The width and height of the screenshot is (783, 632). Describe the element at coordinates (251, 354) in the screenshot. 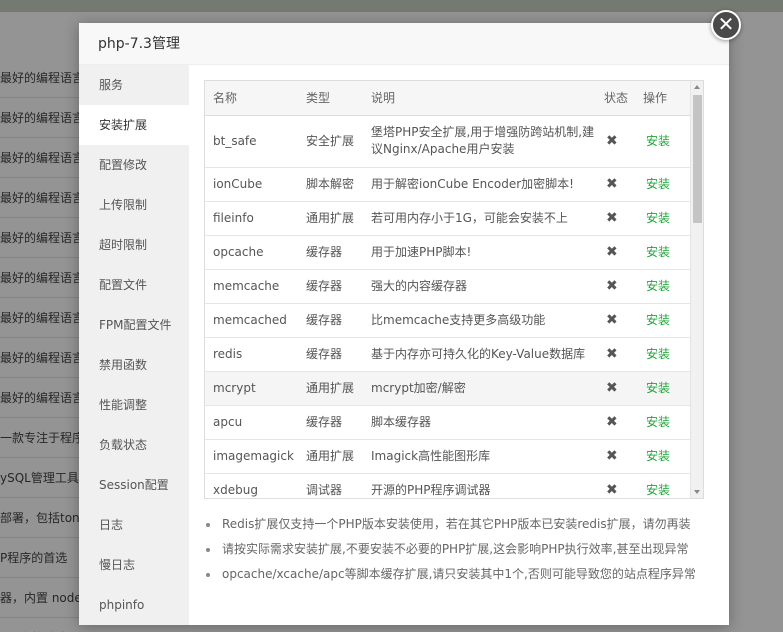

I see `cell-name: redis` at that location.